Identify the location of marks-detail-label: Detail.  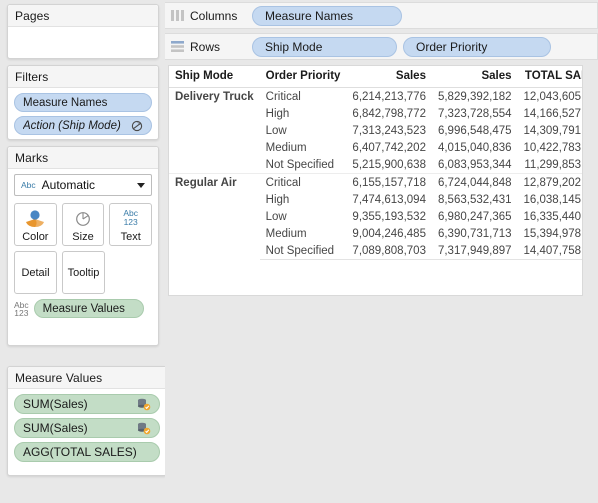
(35, 272).